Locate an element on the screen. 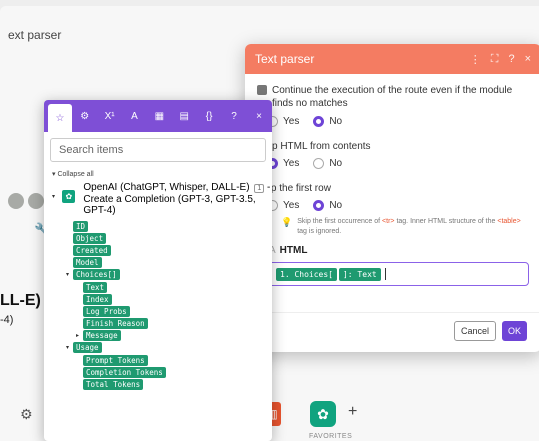  openai-favorite-icon: ✿ is located at coordinates (323, 414).